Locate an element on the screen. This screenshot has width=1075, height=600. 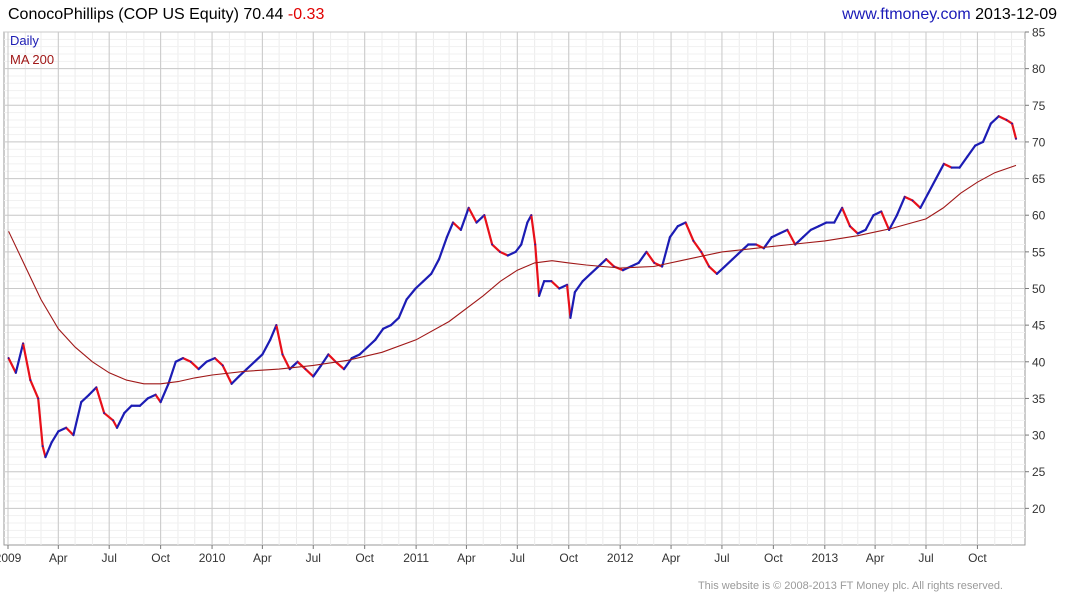
x-tick-label: 2011 is located at coordinates (416, 558).